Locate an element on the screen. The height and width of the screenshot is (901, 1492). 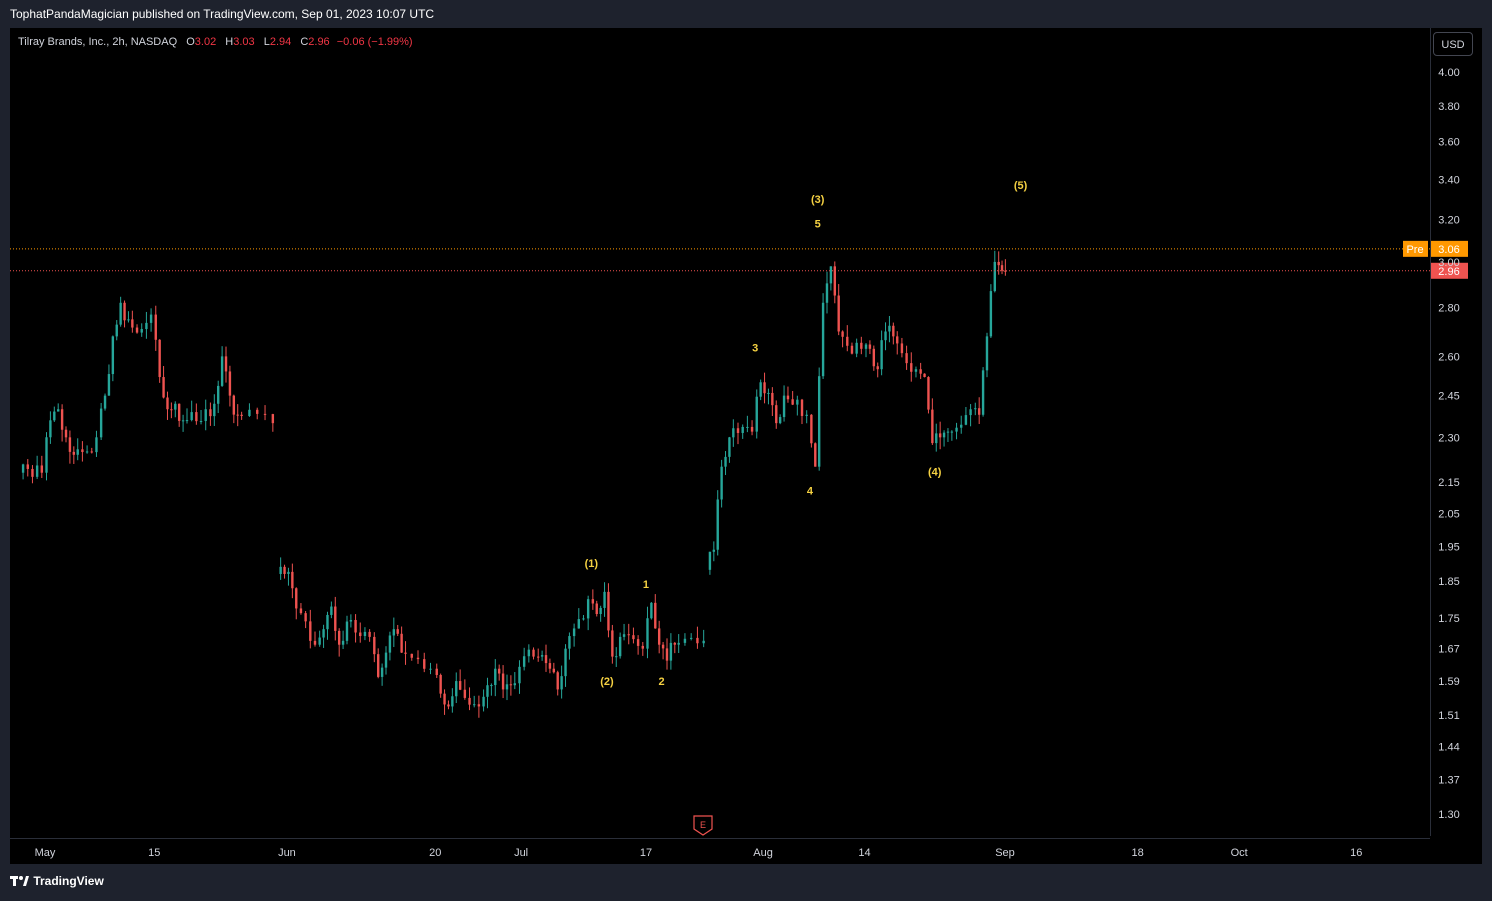
tradingview-logo: TradingView is located at coordinates (57, 881).